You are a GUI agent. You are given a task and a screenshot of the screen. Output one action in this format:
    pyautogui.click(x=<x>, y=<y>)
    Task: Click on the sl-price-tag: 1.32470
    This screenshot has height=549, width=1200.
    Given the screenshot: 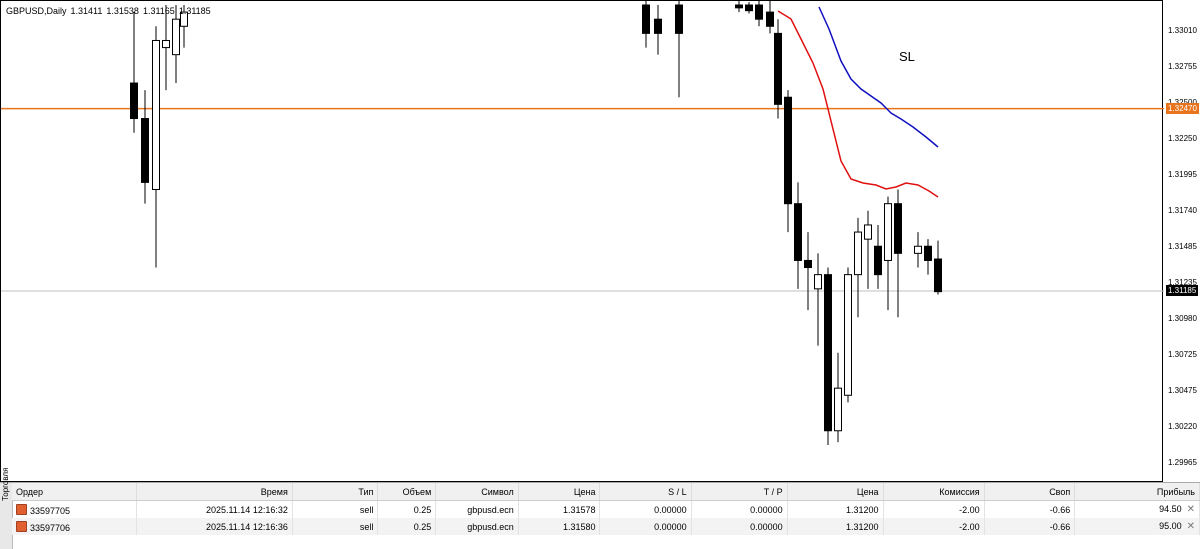 What is the action you would take?
    pyautogui.click(x=1182, y=108)
    